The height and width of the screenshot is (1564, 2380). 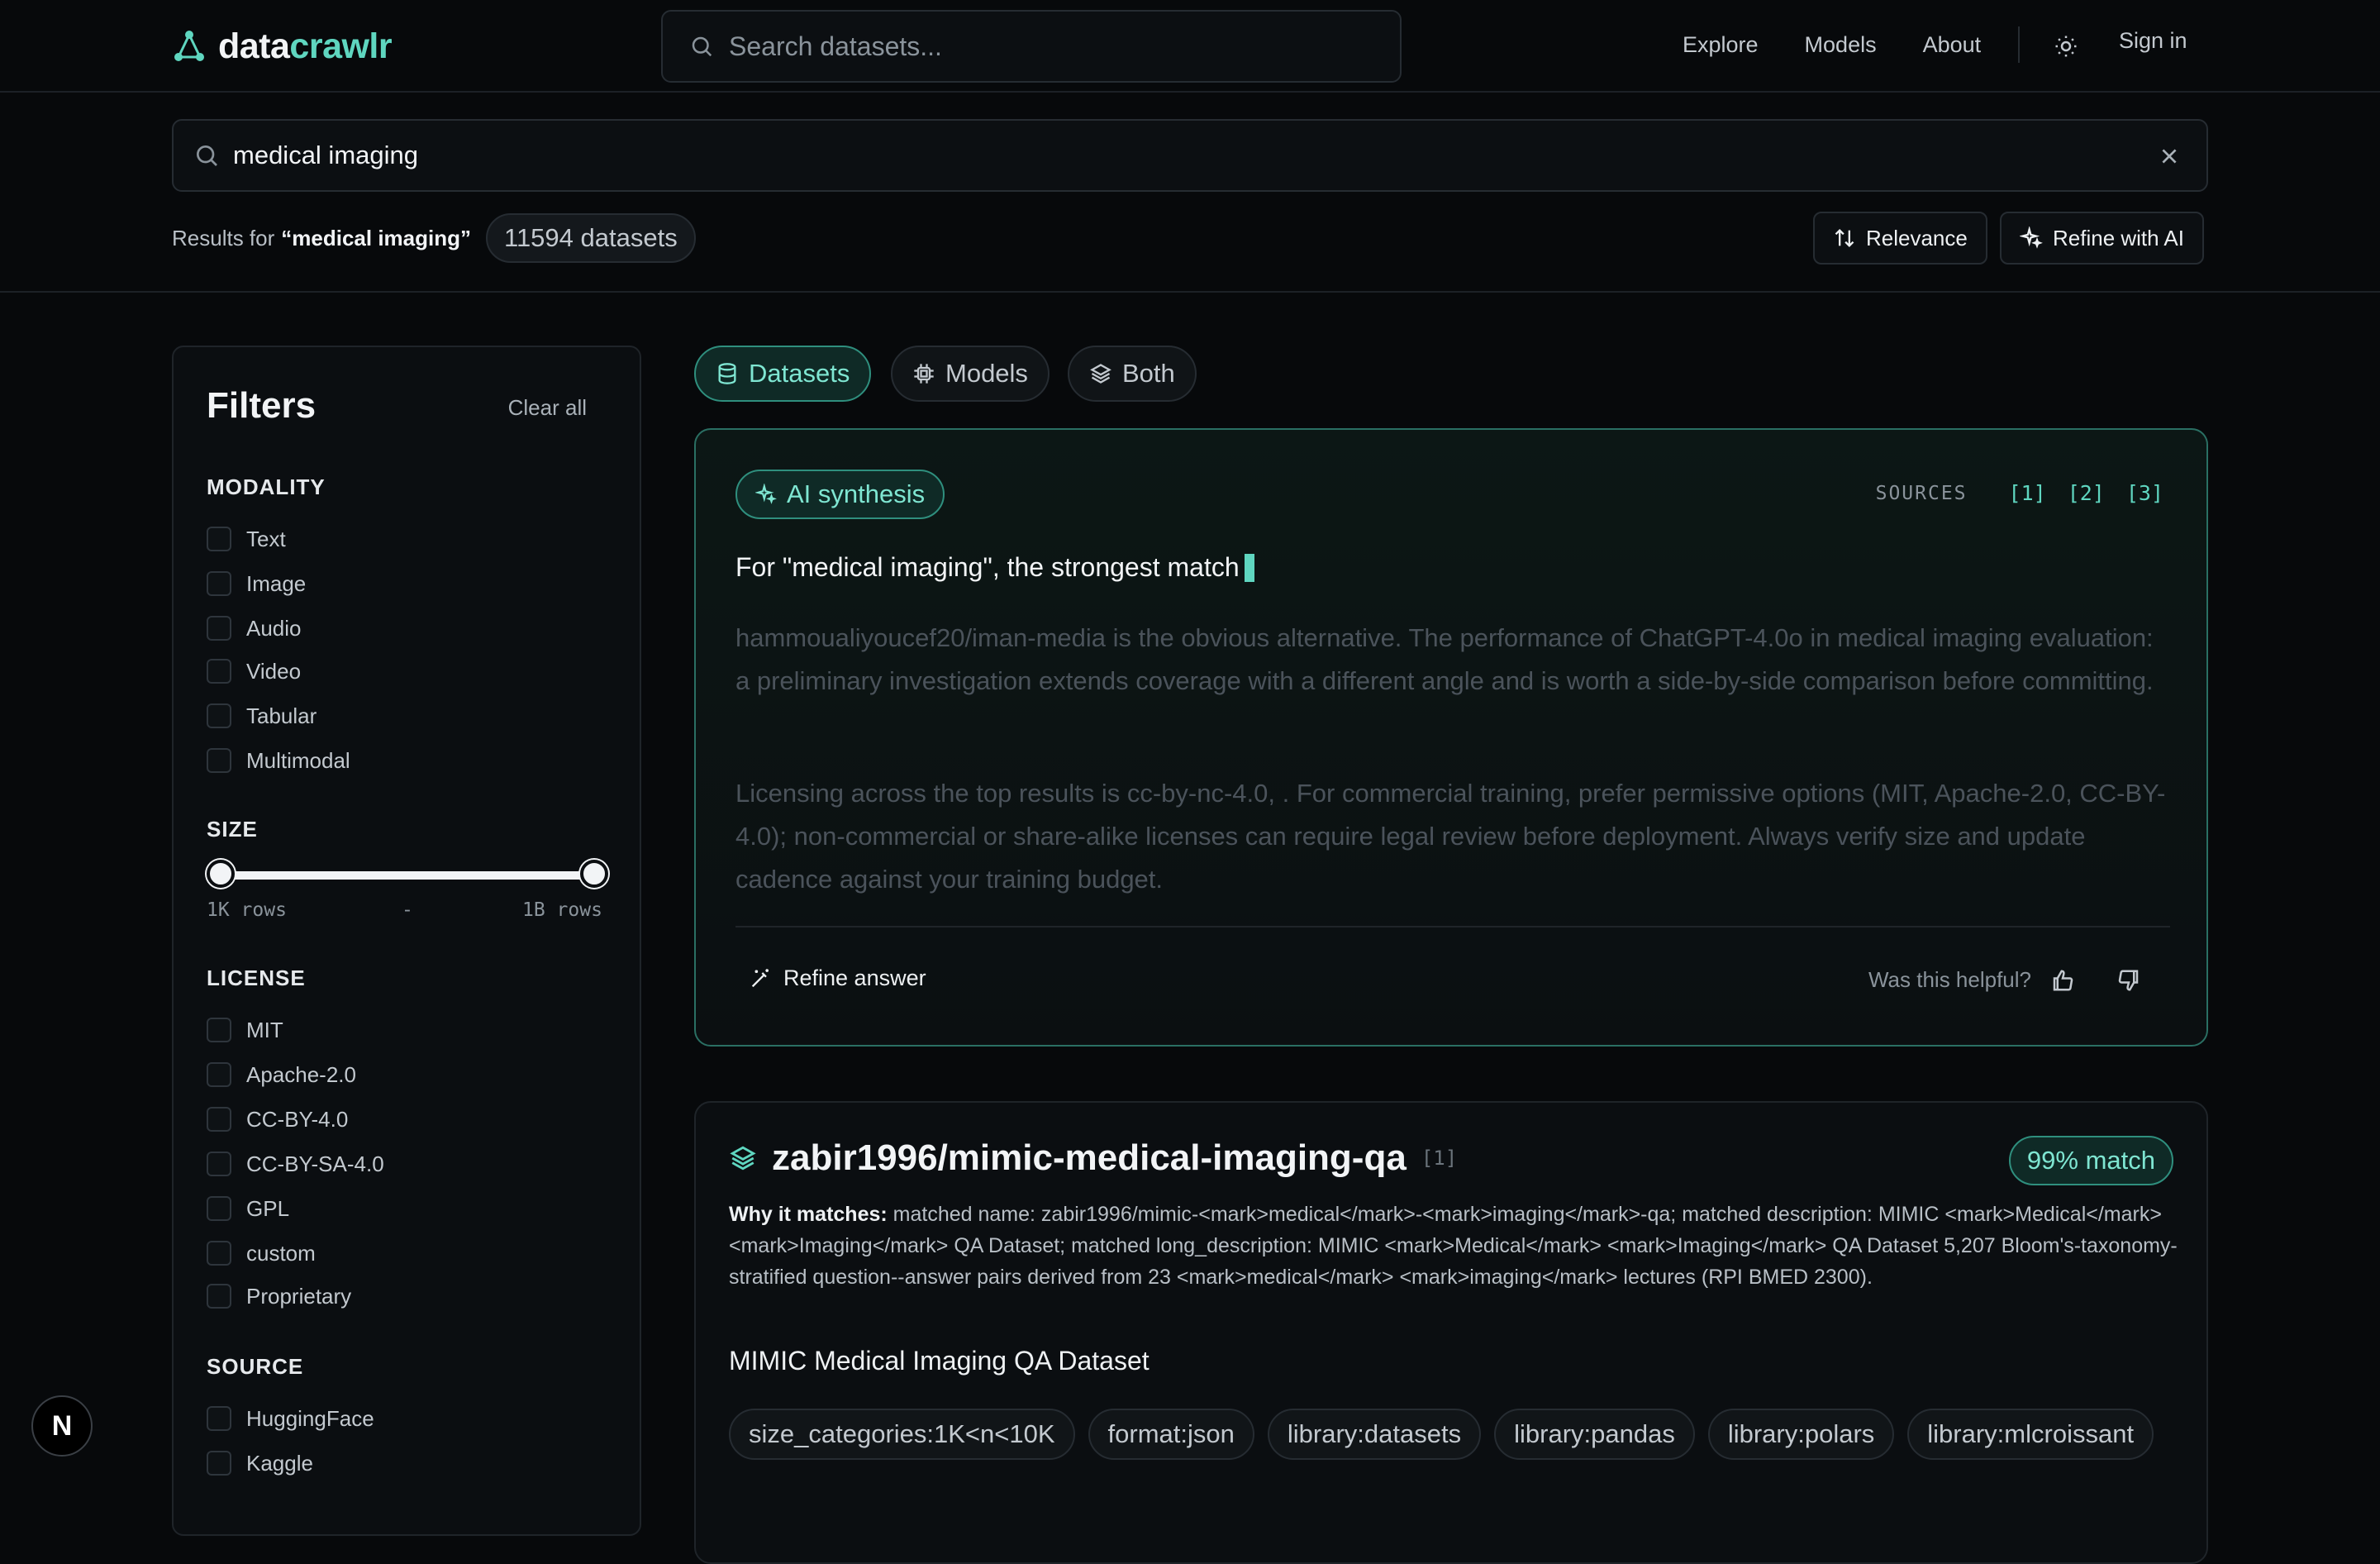 What do you see at coordinates (281, 715) in the screenshot?
I see `filter-label: Tabular` at bounding box center [281, 715].